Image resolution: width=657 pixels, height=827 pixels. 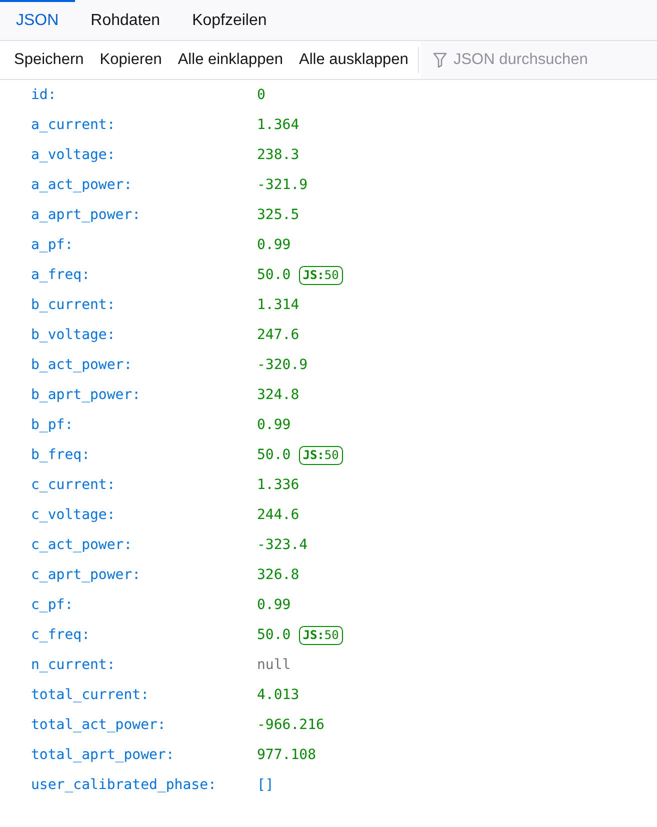 What do you see at coordinates (128, 605) in the screenshot?
I see `json-key: c_pf:` at bounding box center [128, 605].